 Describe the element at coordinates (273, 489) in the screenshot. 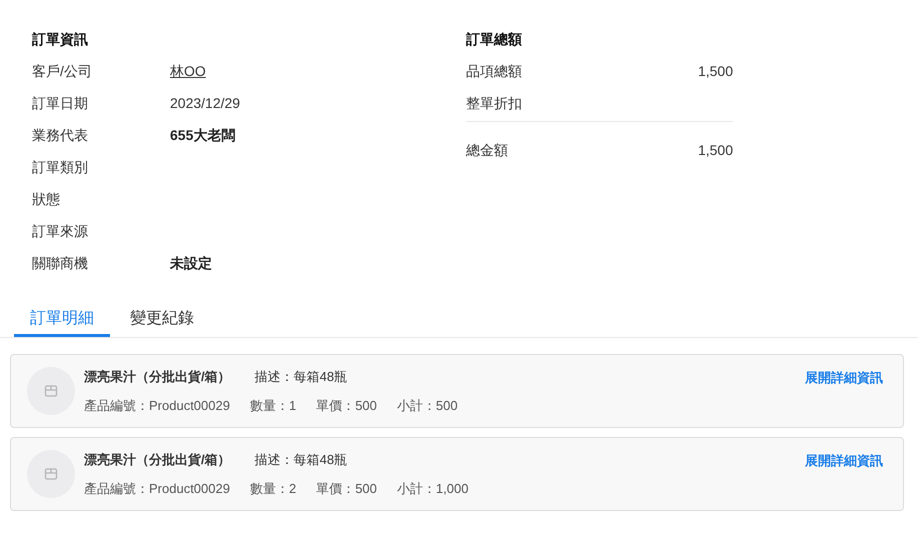

I see `product-detail: 數量：2` at that location.